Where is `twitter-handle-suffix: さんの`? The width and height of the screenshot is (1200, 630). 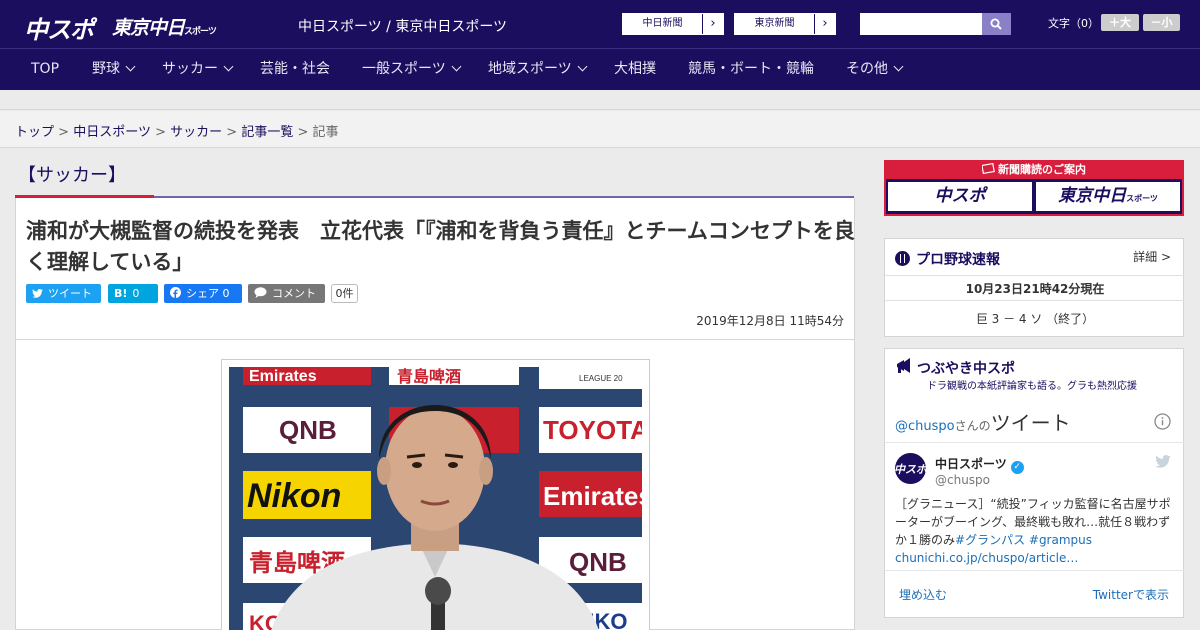 twitter-handle-suffix: さんの is located at coordinates (972, 426).